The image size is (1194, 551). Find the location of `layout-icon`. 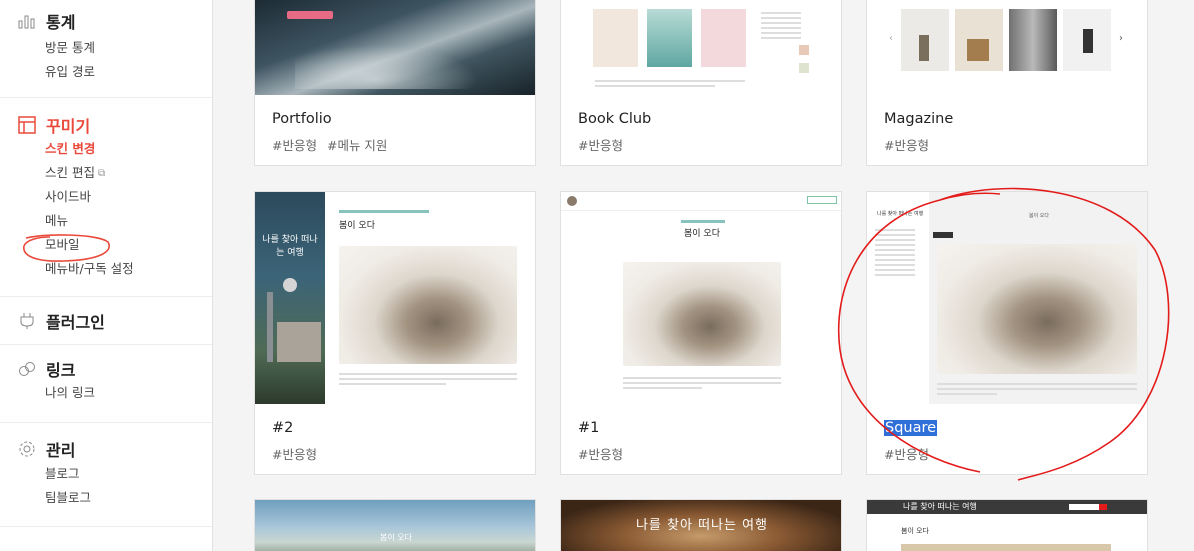

layout-icon is located at coordinates (27, 125).